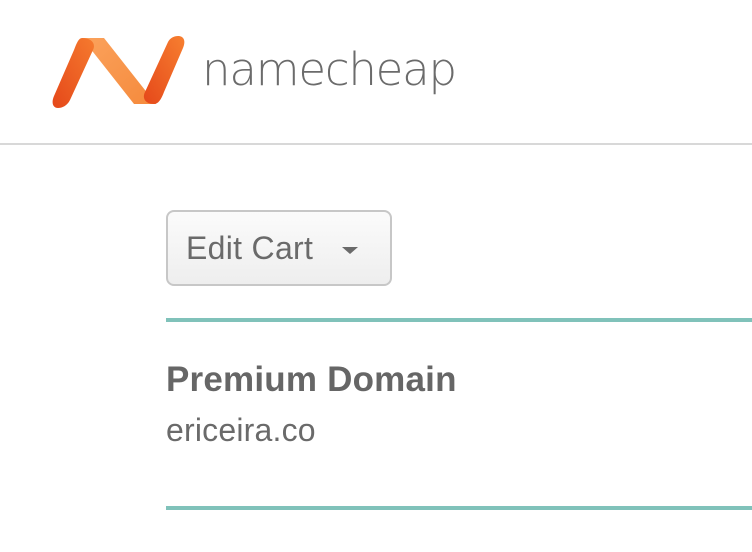 Image resolution: width=752 pixels, height=552 pixels. I want to click on namecheap-logo: namecheap, so click(254, 72).